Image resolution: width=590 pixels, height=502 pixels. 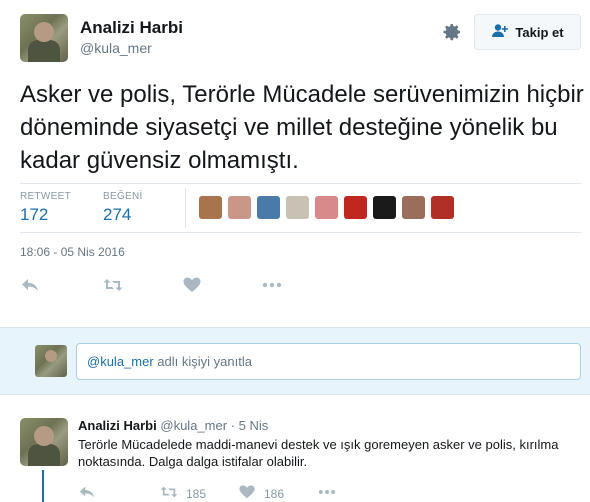 What do you see at coordinates (72, 252) in the screenshot?
I see `tweet-timestamp: 18:06 - 05 Nis 2016` at bounding box center [72, 252].